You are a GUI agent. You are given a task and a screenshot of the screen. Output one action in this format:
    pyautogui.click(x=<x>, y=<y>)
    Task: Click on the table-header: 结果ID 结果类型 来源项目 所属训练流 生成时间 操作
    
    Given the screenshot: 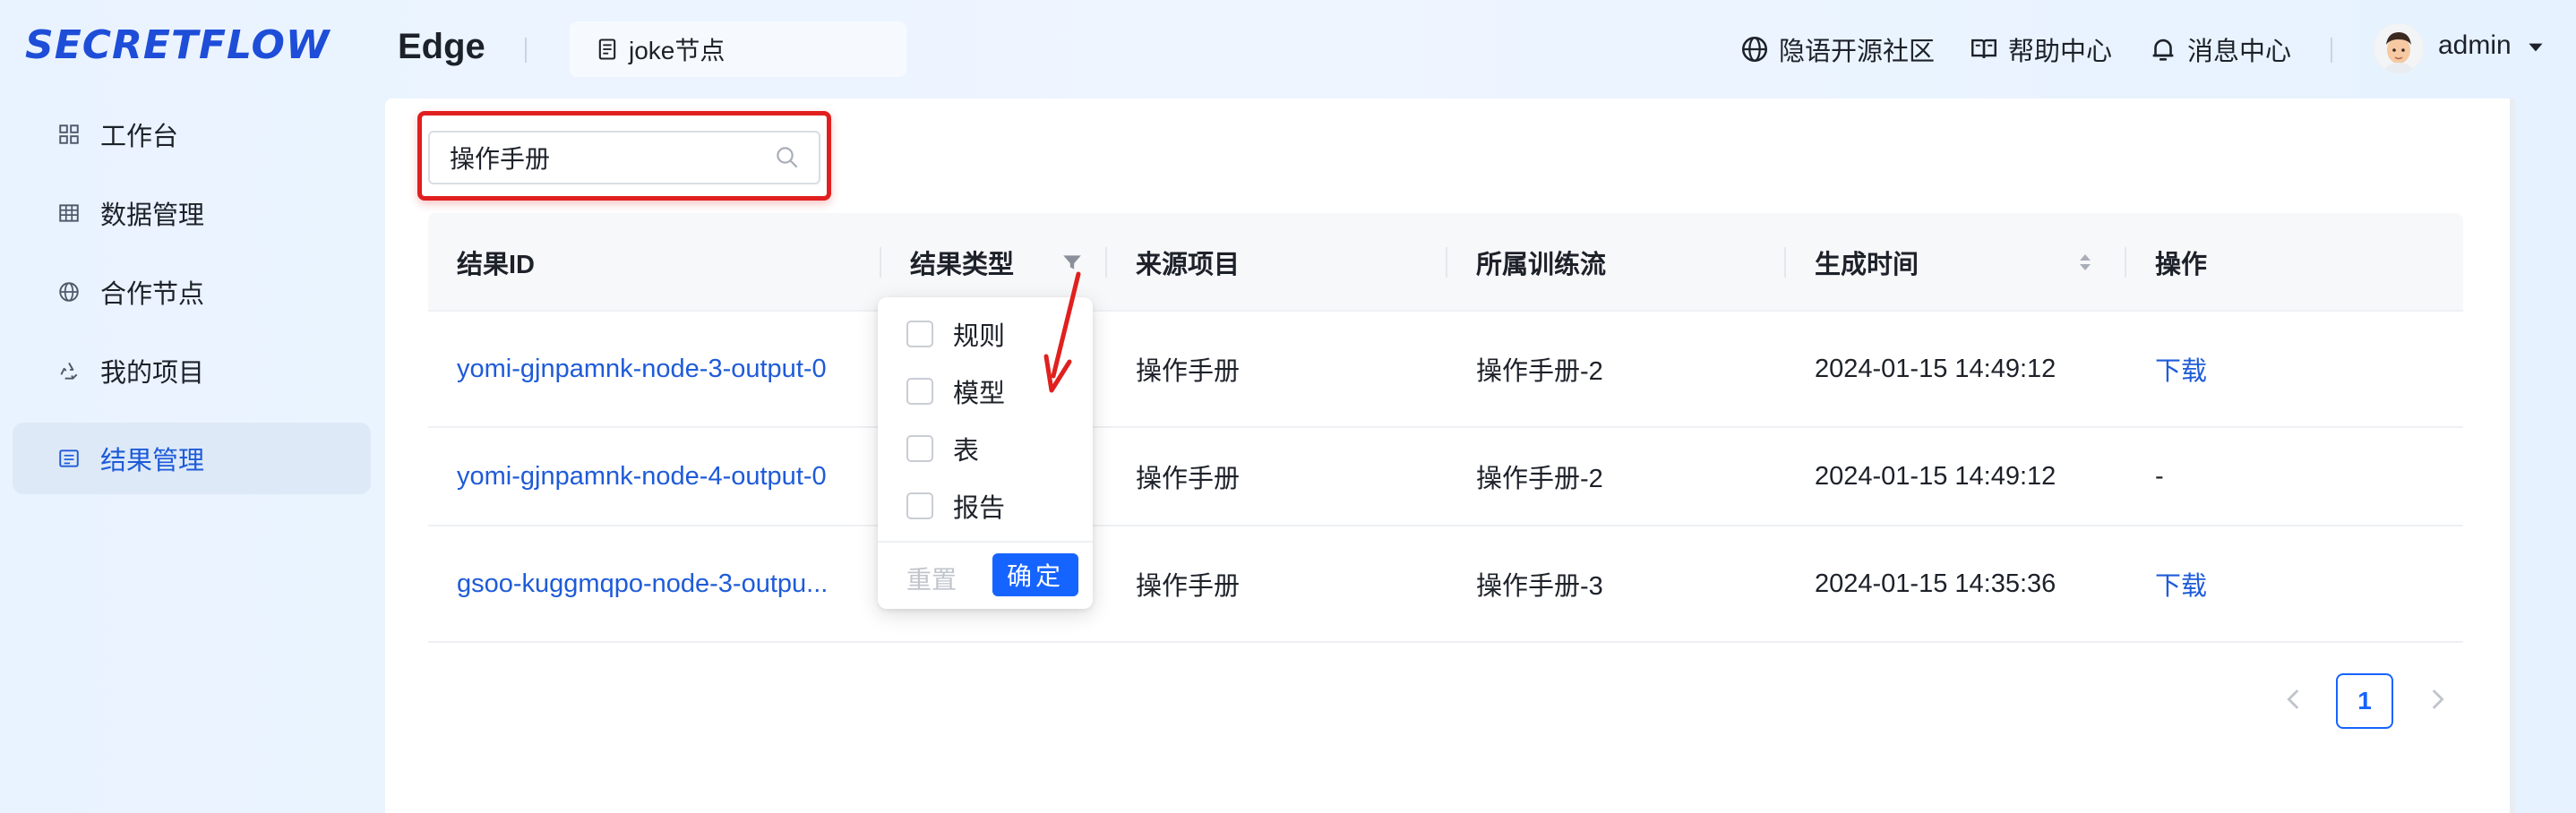 What is the action you would take?
    pyautogui.click(x=1445, y=262)
    